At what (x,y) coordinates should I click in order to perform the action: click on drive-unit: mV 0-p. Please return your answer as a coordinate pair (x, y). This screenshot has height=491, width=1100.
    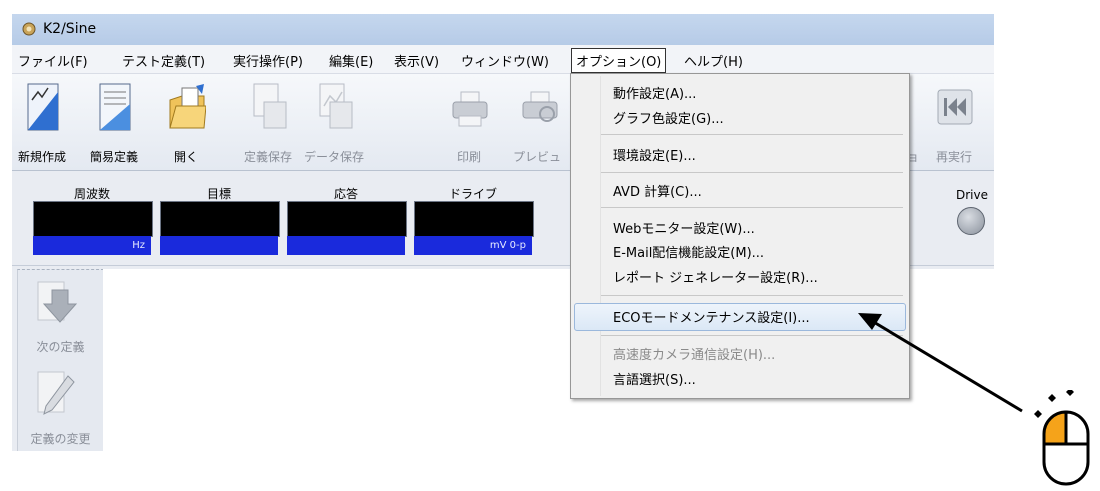
    Looking at the image, I should click on (473, 245).